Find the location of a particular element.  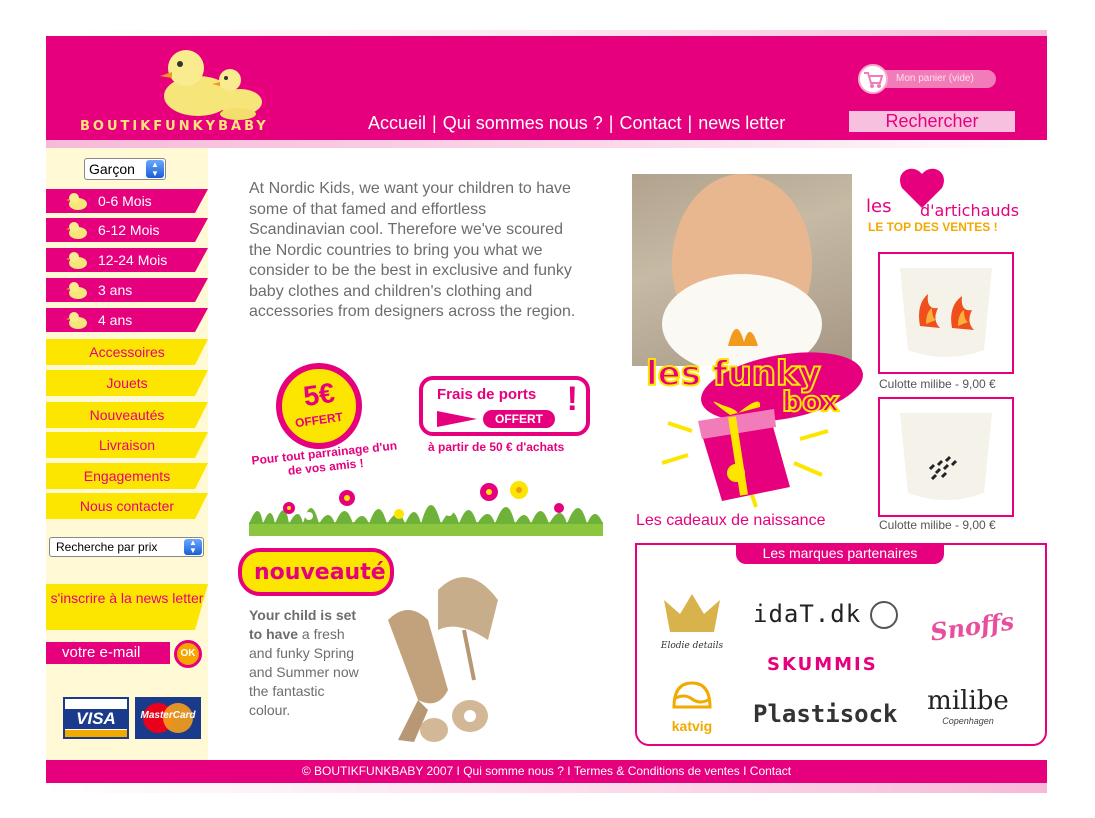

brand-katvig-label: katvig is located at coordinates (692, 726).